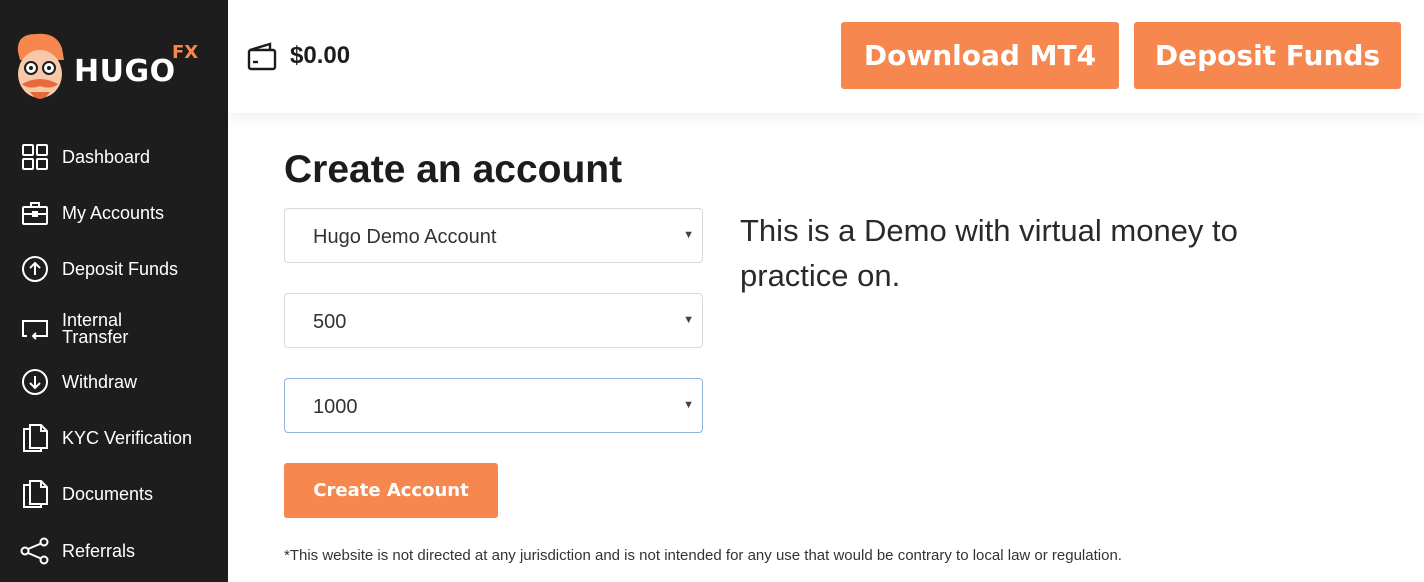 The width and height of the screenshot is (1424, 582). What do you see at coordinates (125, 71) in the screenshot?
I see `brand-name: HUGO` at bounding box center [125, 71].